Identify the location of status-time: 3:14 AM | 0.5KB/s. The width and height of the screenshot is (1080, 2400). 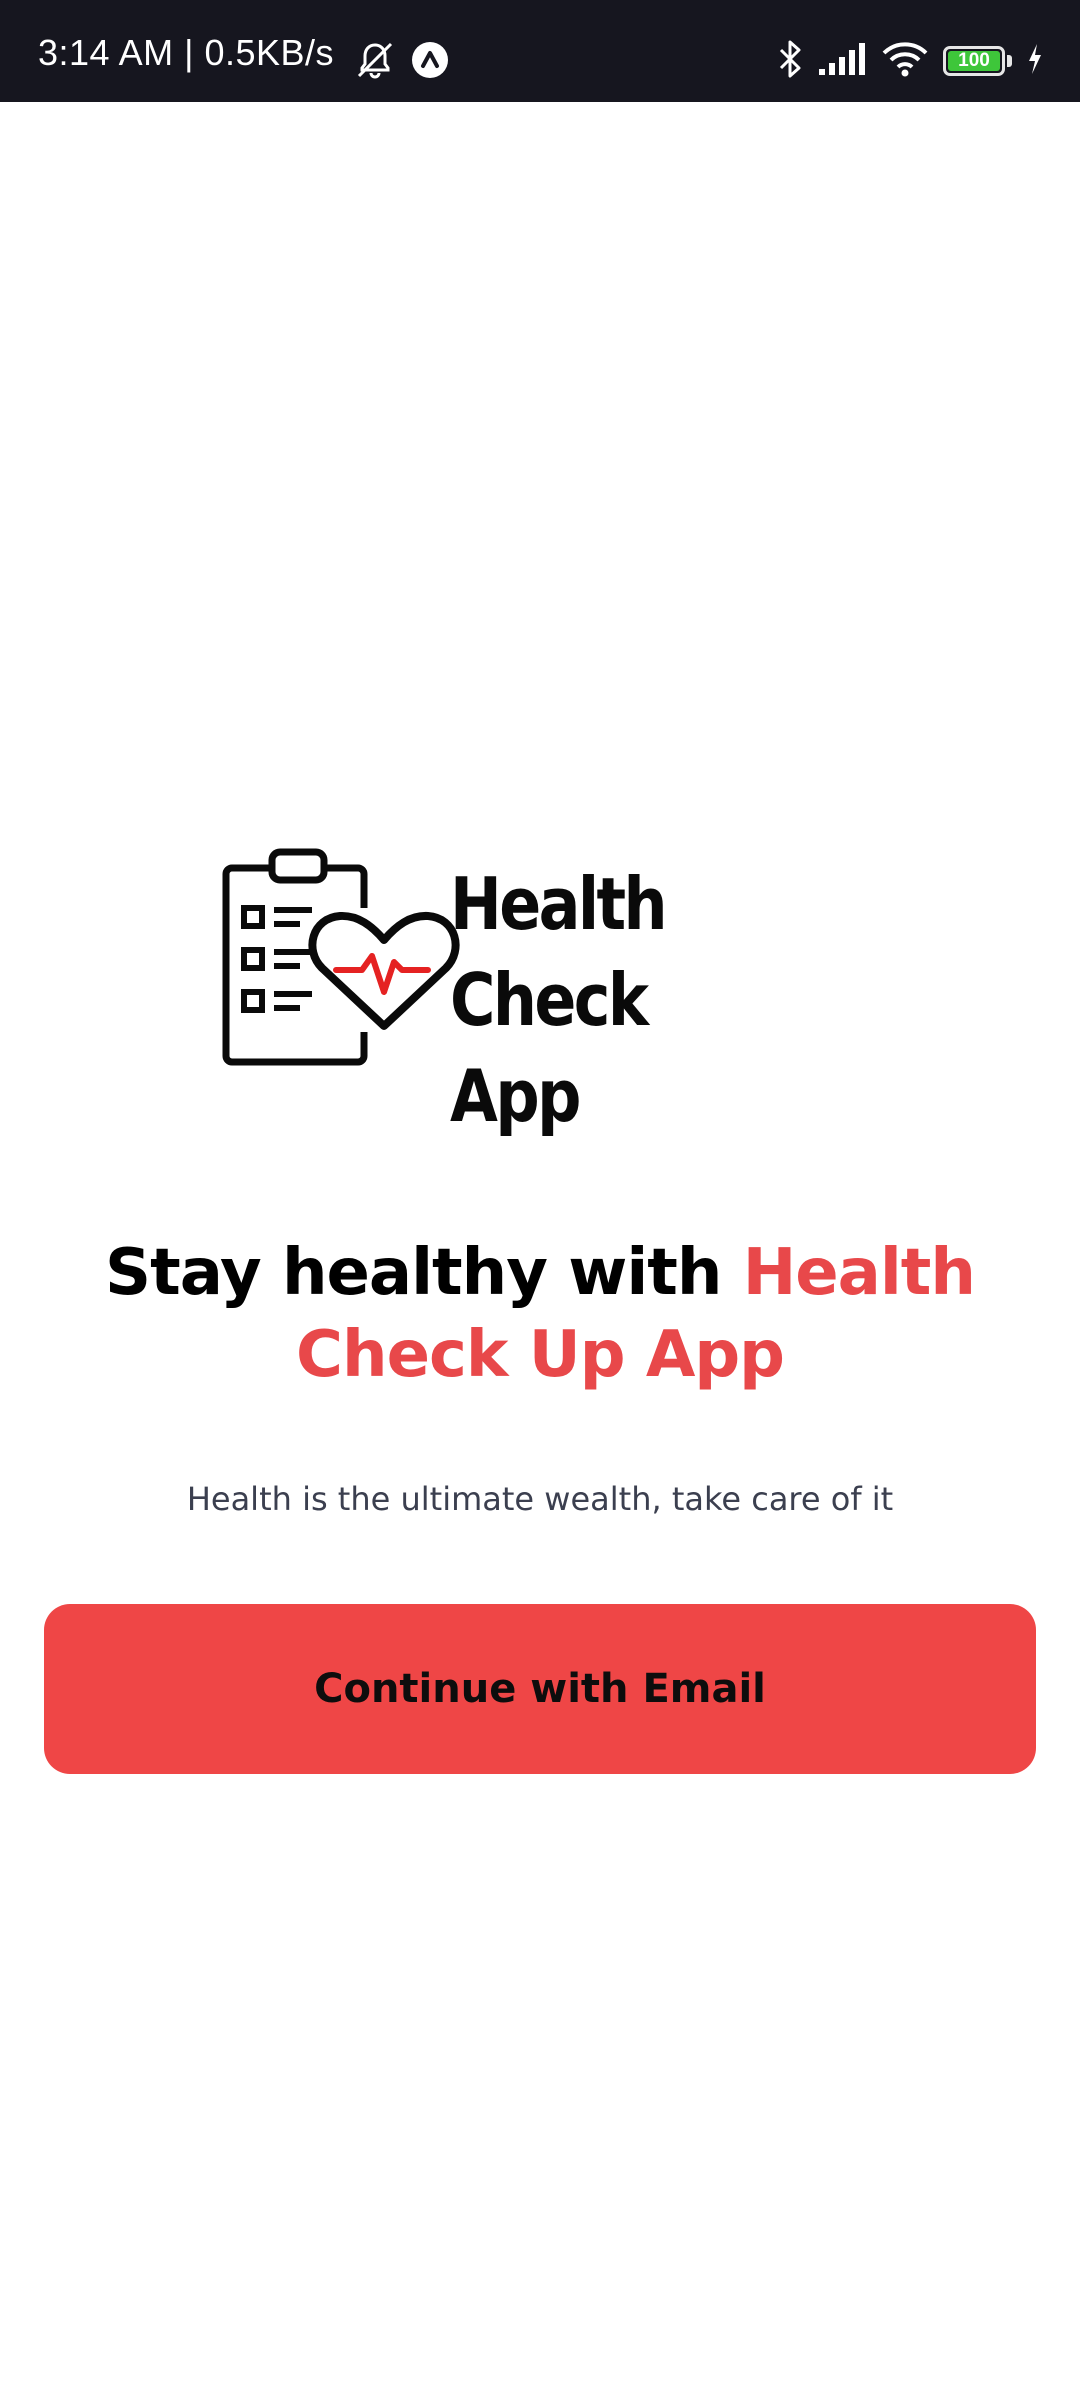
(186, 52).